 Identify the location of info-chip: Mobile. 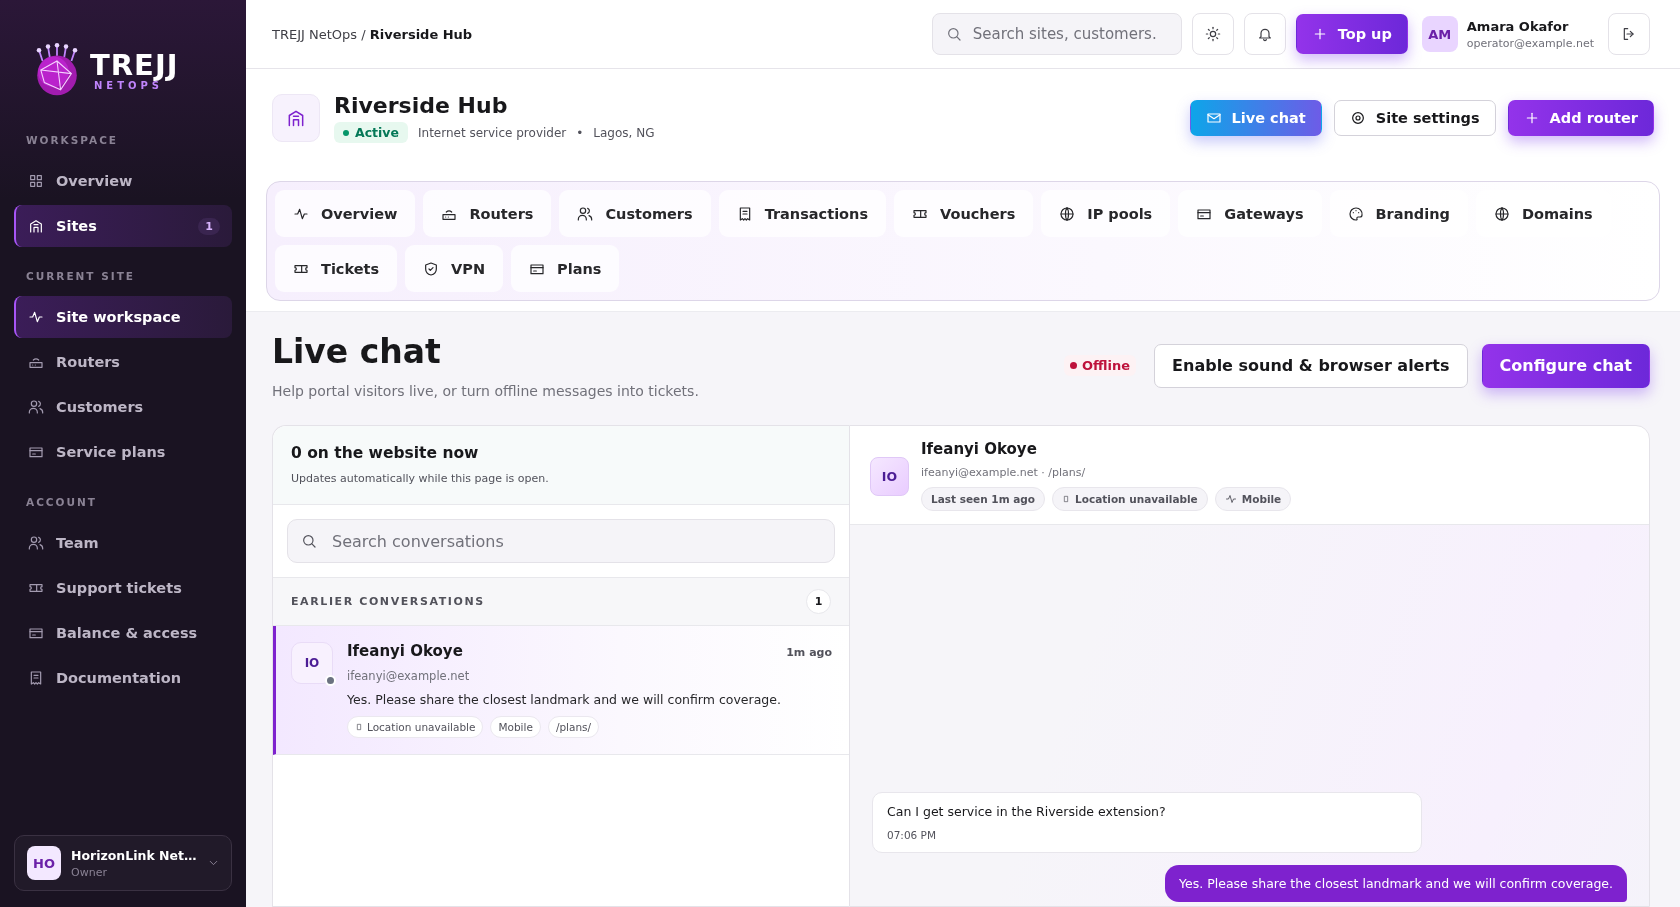
(1253, 499).